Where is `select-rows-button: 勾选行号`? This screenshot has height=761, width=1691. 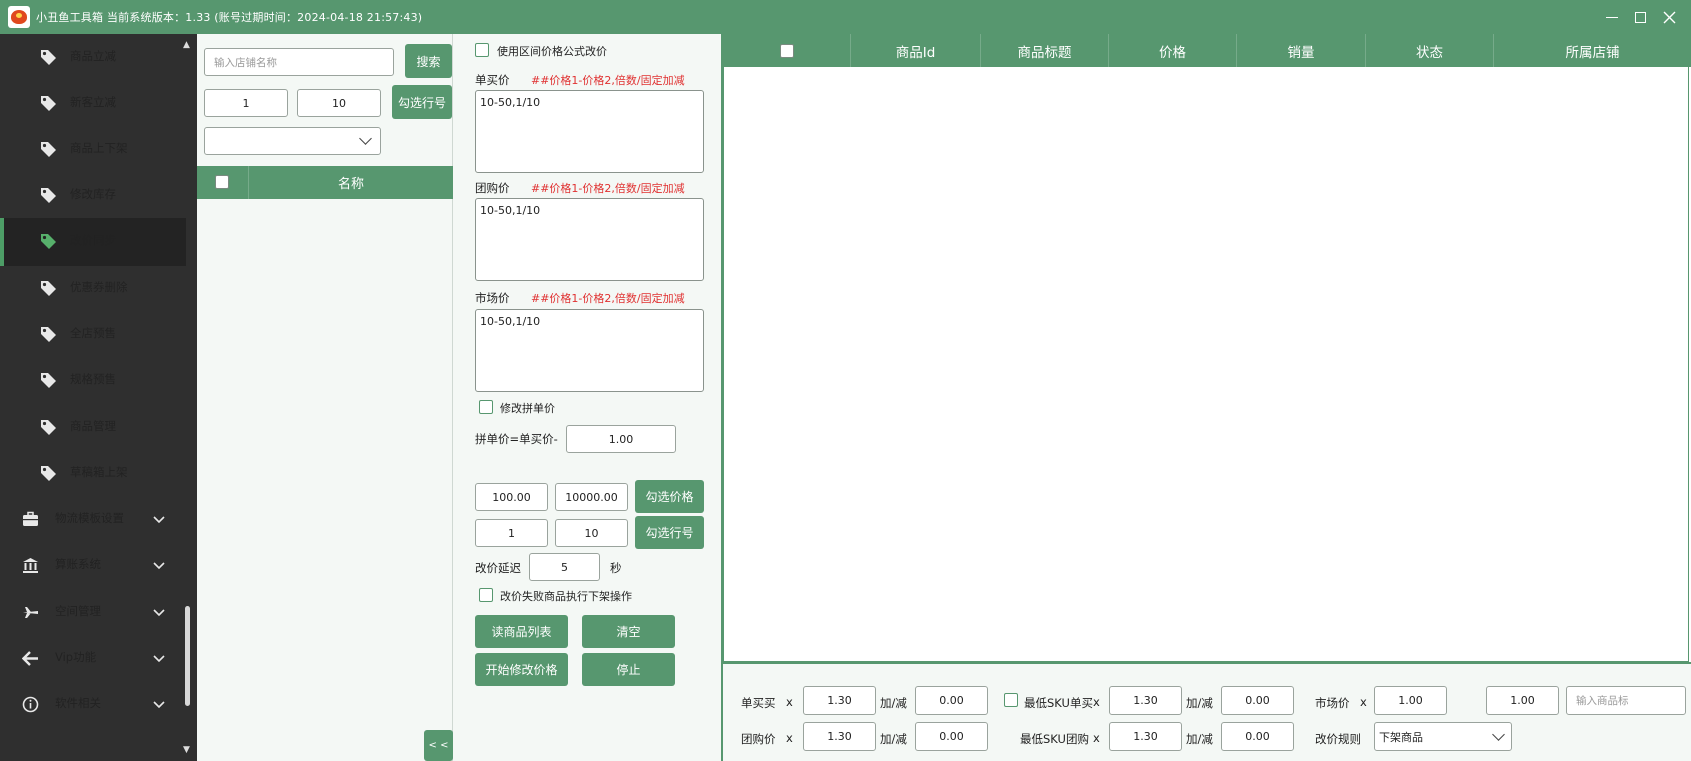 select-rows-button: 勾选行号 is located at coordinates (669, 532).